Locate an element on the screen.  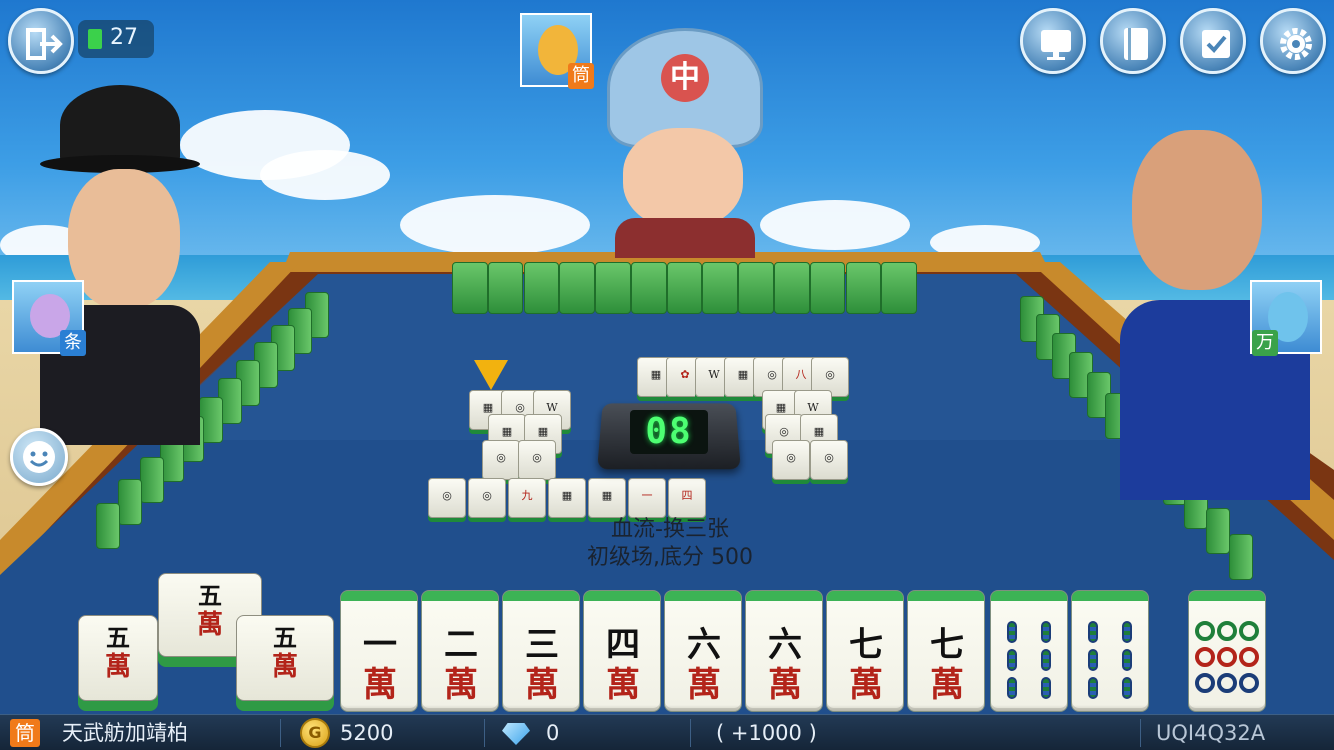
left-player-character is located at coordinates (120, 265).